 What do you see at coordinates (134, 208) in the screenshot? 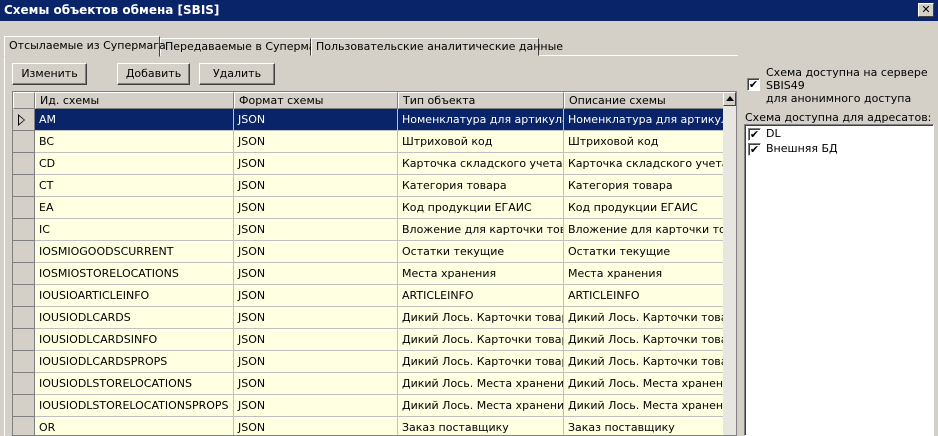
I see `cell-scheme-id: EA` at bounding box center [134, 208].